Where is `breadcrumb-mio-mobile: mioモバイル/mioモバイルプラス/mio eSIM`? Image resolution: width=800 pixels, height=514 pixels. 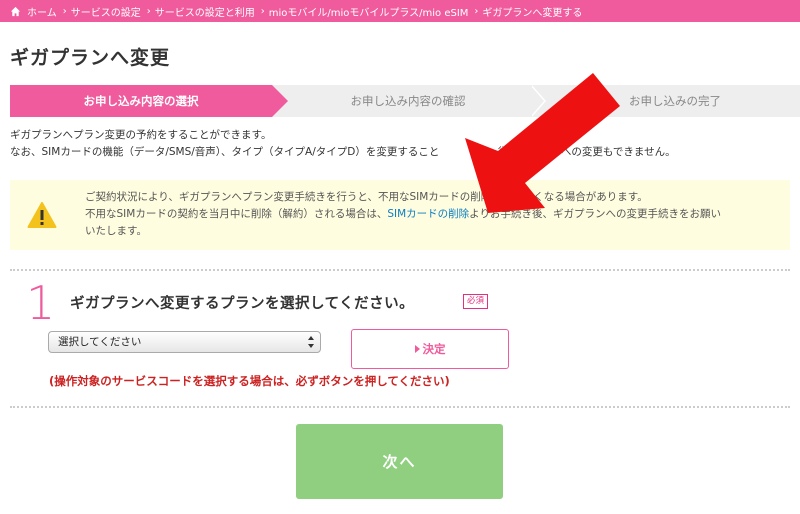 breadcrumb-mio-mobile: mioモバイル/mioモバイルプラス/mio eSIM is located at coordinates (369, 11).